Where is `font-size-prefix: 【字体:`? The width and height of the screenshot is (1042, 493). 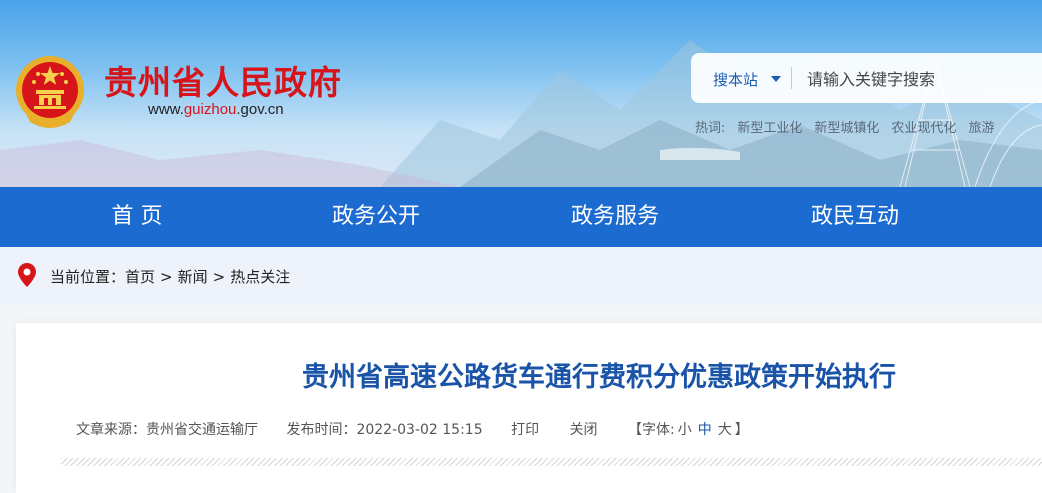
font-size-prefix: 【字体: is located at coordinates (651, 430).